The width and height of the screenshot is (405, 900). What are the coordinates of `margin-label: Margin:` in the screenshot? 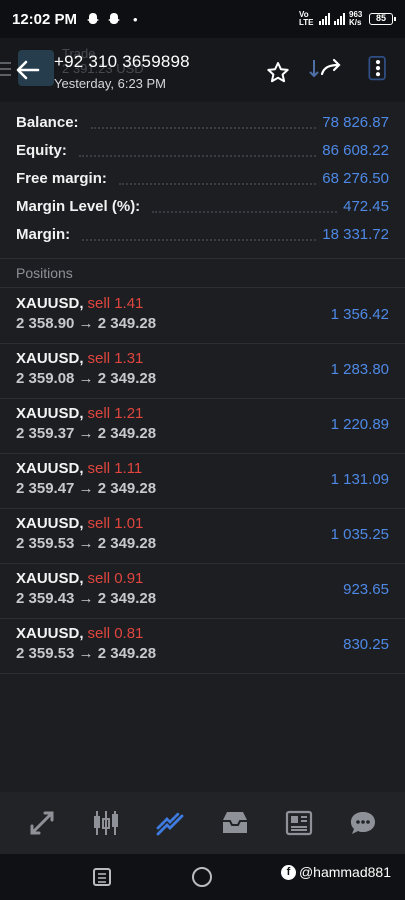 It's located at (46, 234).